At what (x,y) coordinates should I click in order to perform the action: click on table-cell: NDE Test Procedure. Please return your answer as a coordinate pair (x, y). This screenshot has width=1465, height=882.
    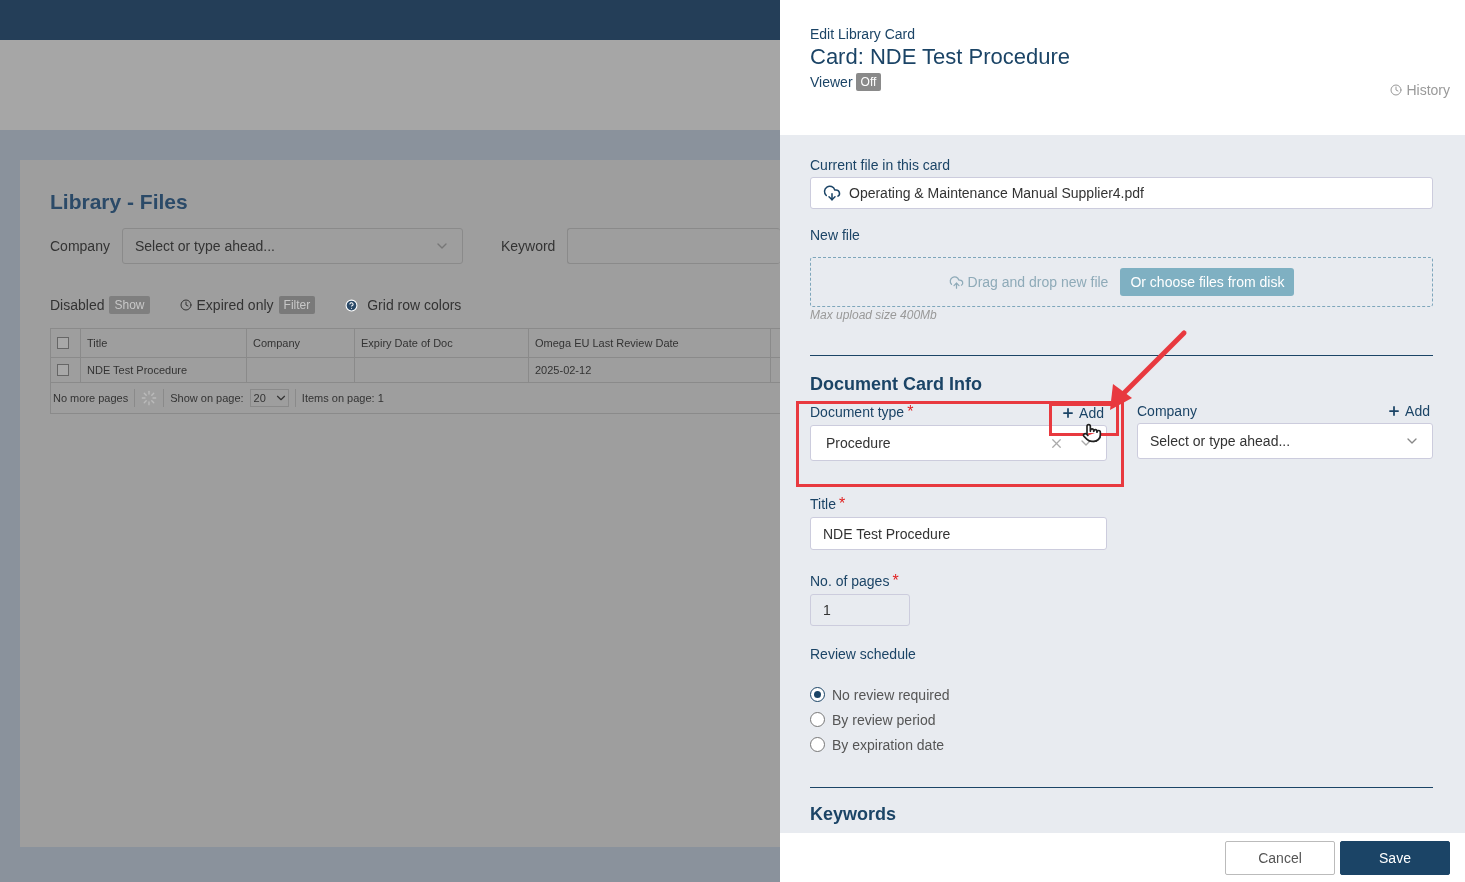
    Looking at the image, I should click on (164, 370).